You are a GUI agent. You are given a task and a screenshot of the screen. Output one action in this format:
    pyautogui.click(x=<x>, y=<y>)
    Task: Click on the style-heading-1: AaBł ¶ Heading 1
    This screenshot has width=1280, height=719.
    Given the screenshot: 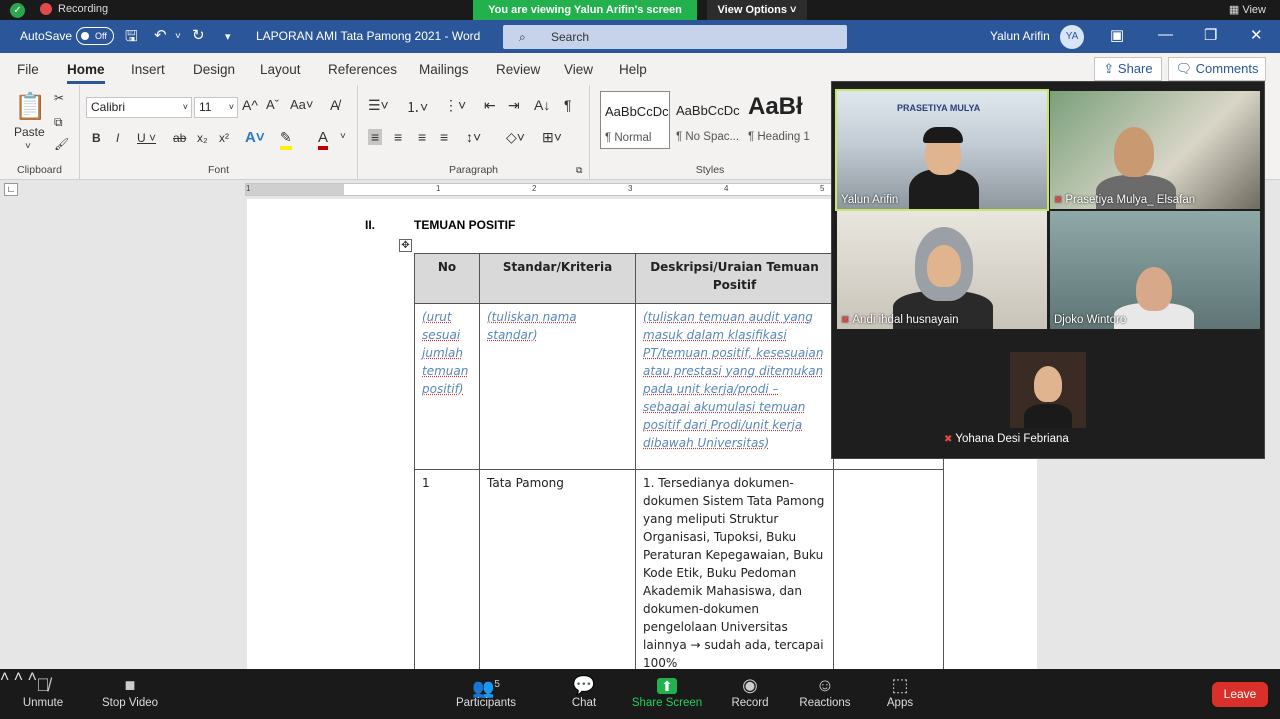 What is the action you would take?
    pyautogui.click(x=779, y=120)
    